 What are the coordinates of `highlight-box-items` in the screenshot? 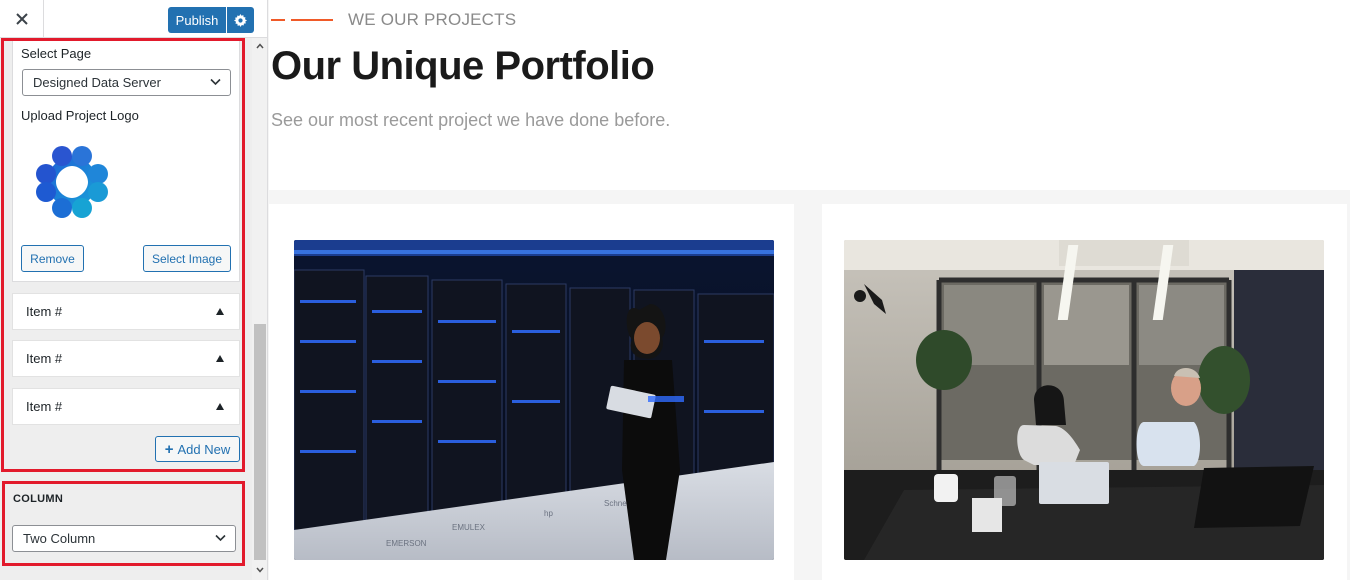 It's located at (123, 255).